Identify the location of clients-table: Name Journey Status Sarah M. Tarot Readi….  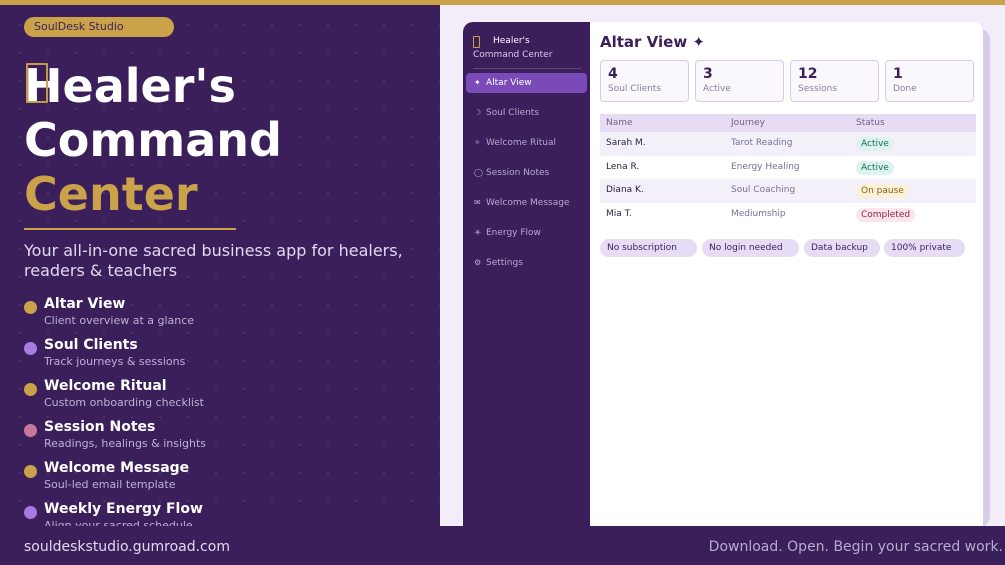
(788, 170).